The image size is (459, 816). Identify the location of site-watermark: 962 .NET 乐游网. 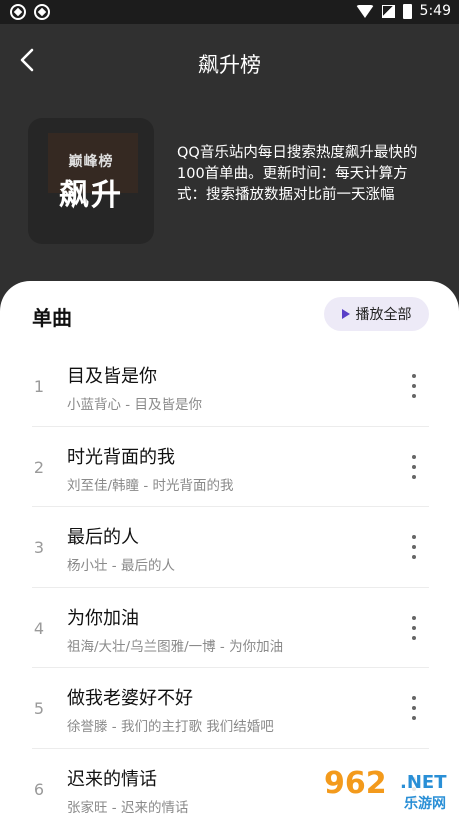
(386, 789).